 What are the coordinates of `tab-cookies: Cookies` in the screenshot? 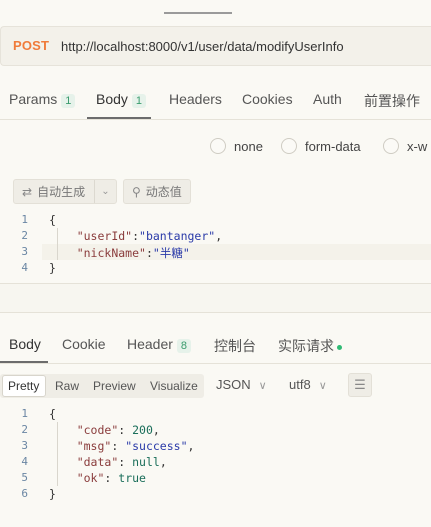 It's located at (267, 99).